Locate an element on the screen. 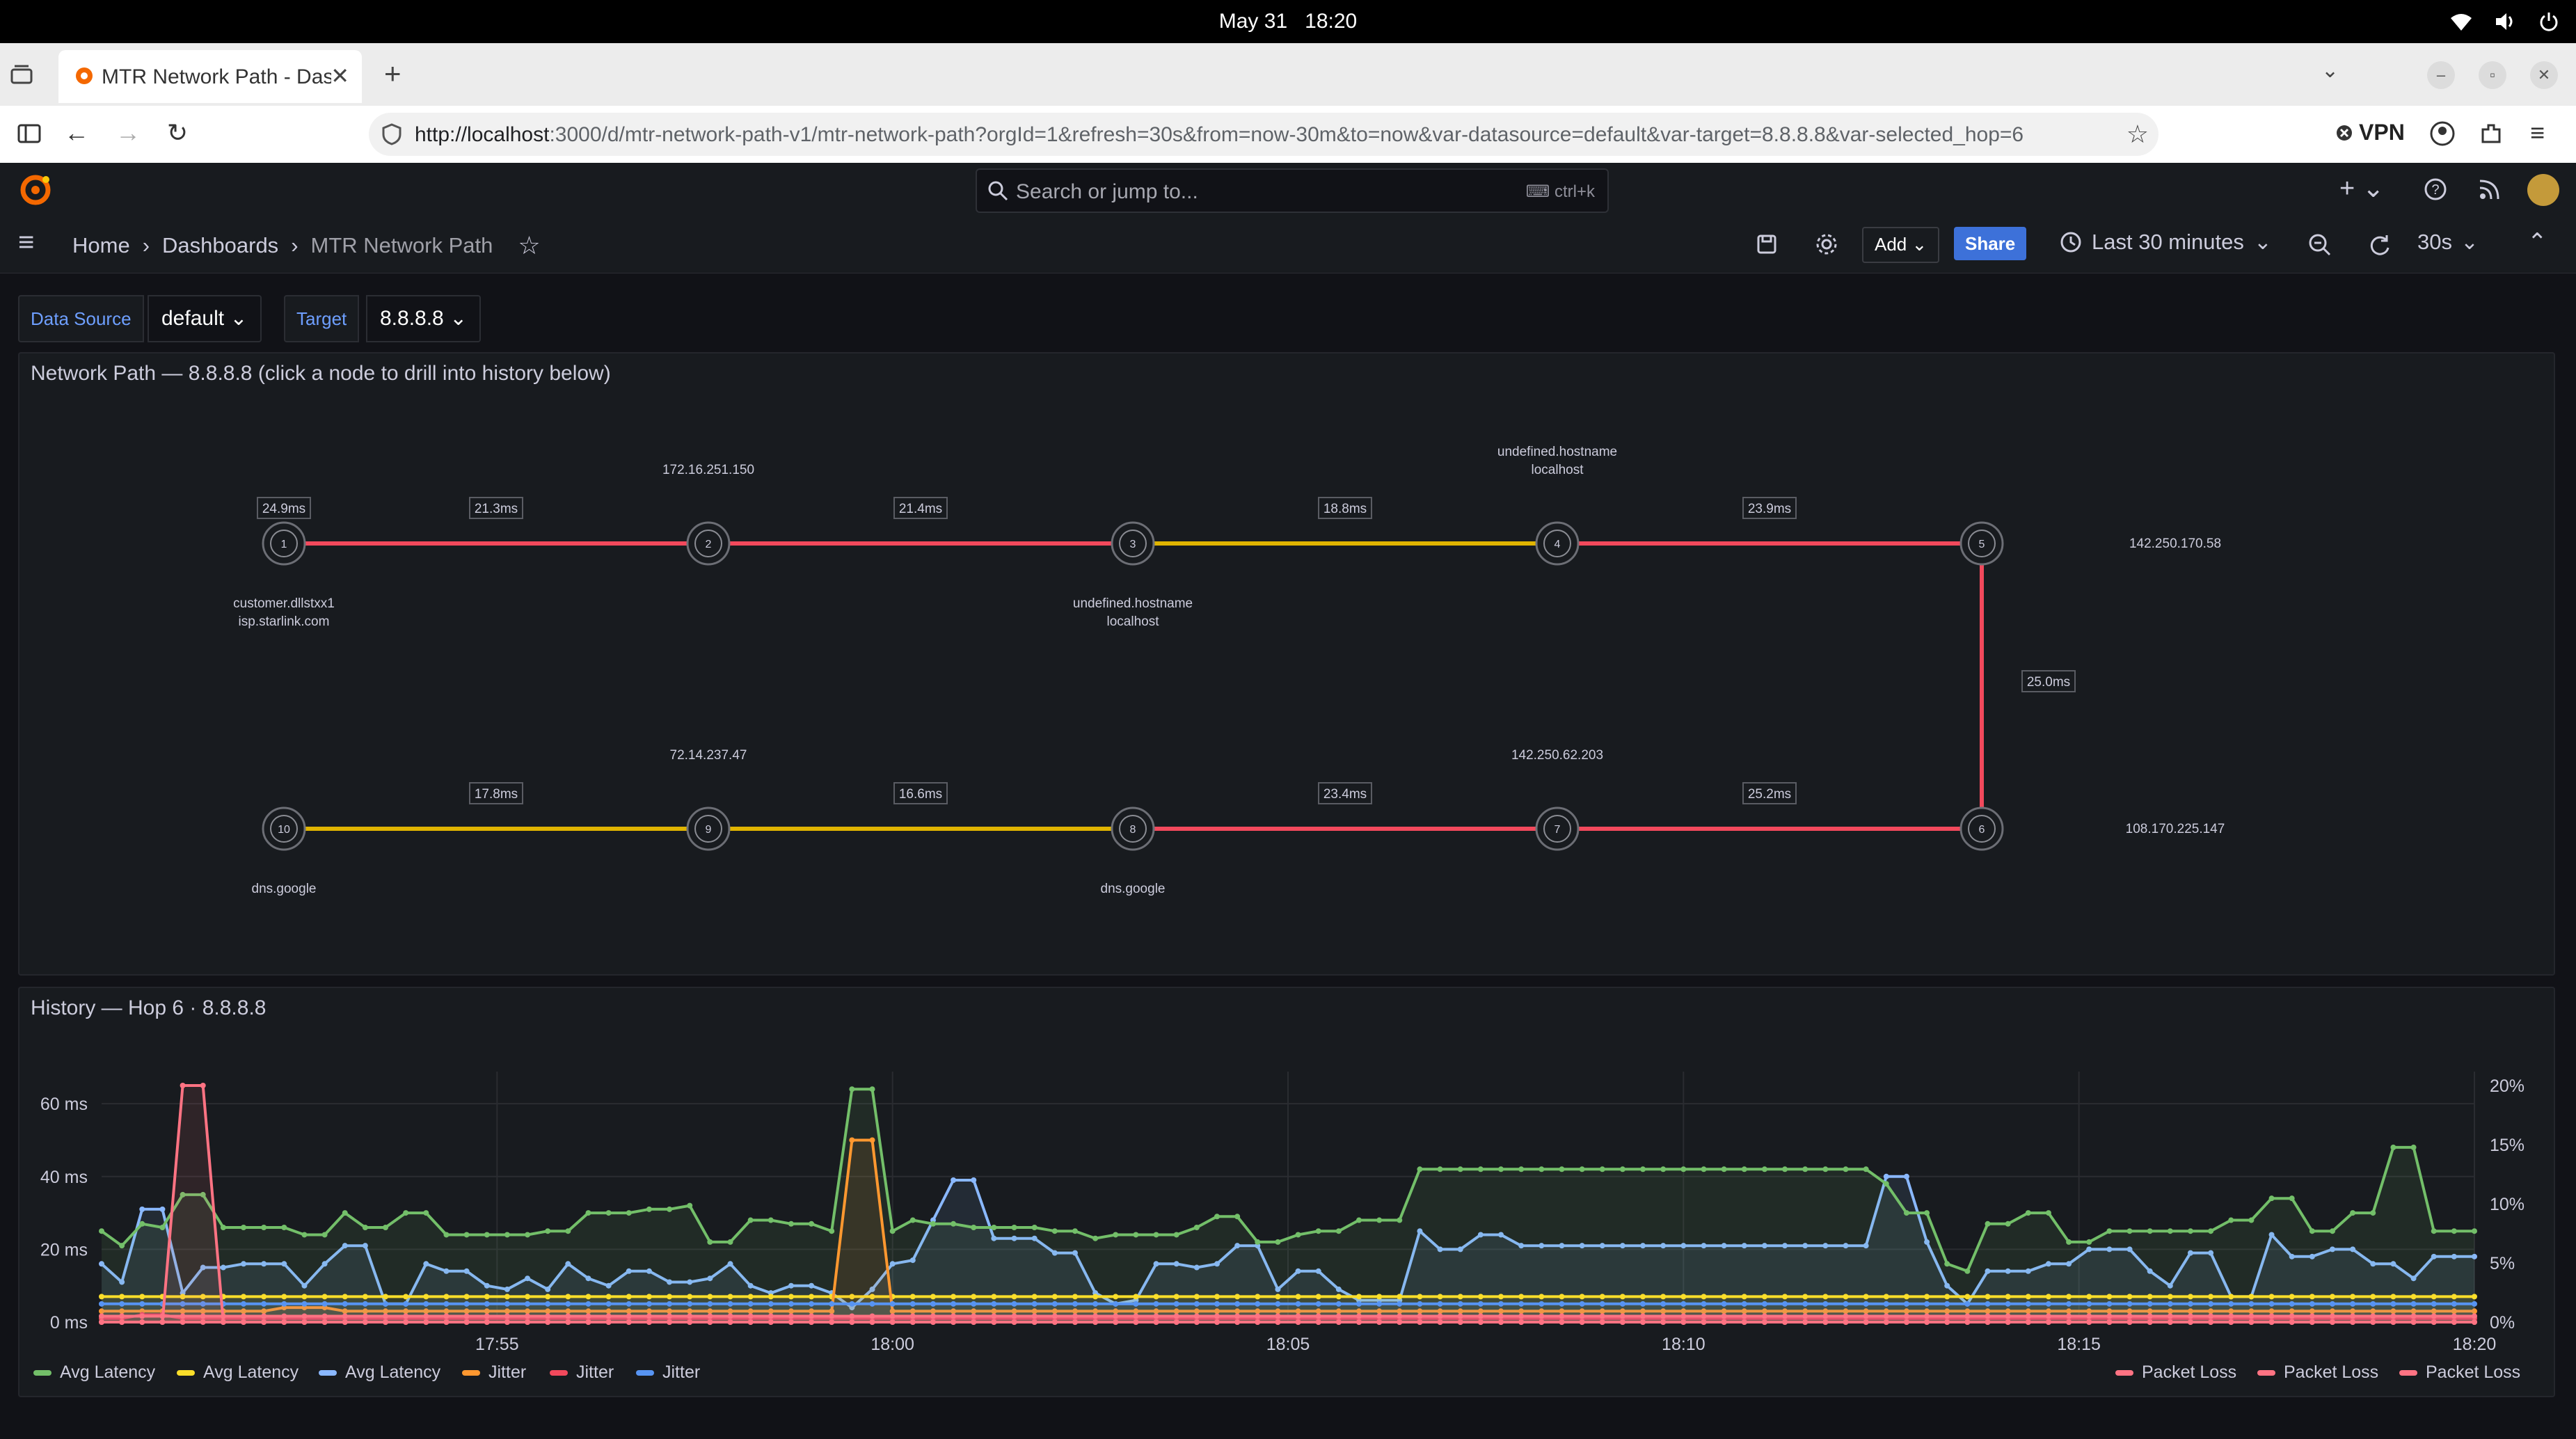  hop-node-8: 8 dns.google is located at coordinates (1133, 851).